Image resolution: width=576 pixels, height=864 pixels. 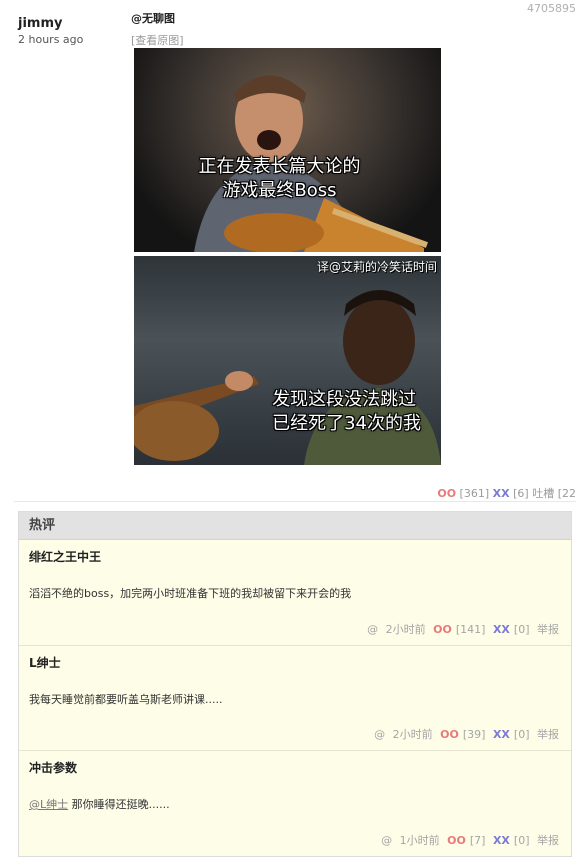 I want to click on top-caption: 正在发表长篇大论的 游戏最终Boss, so click(x=279, y=179).